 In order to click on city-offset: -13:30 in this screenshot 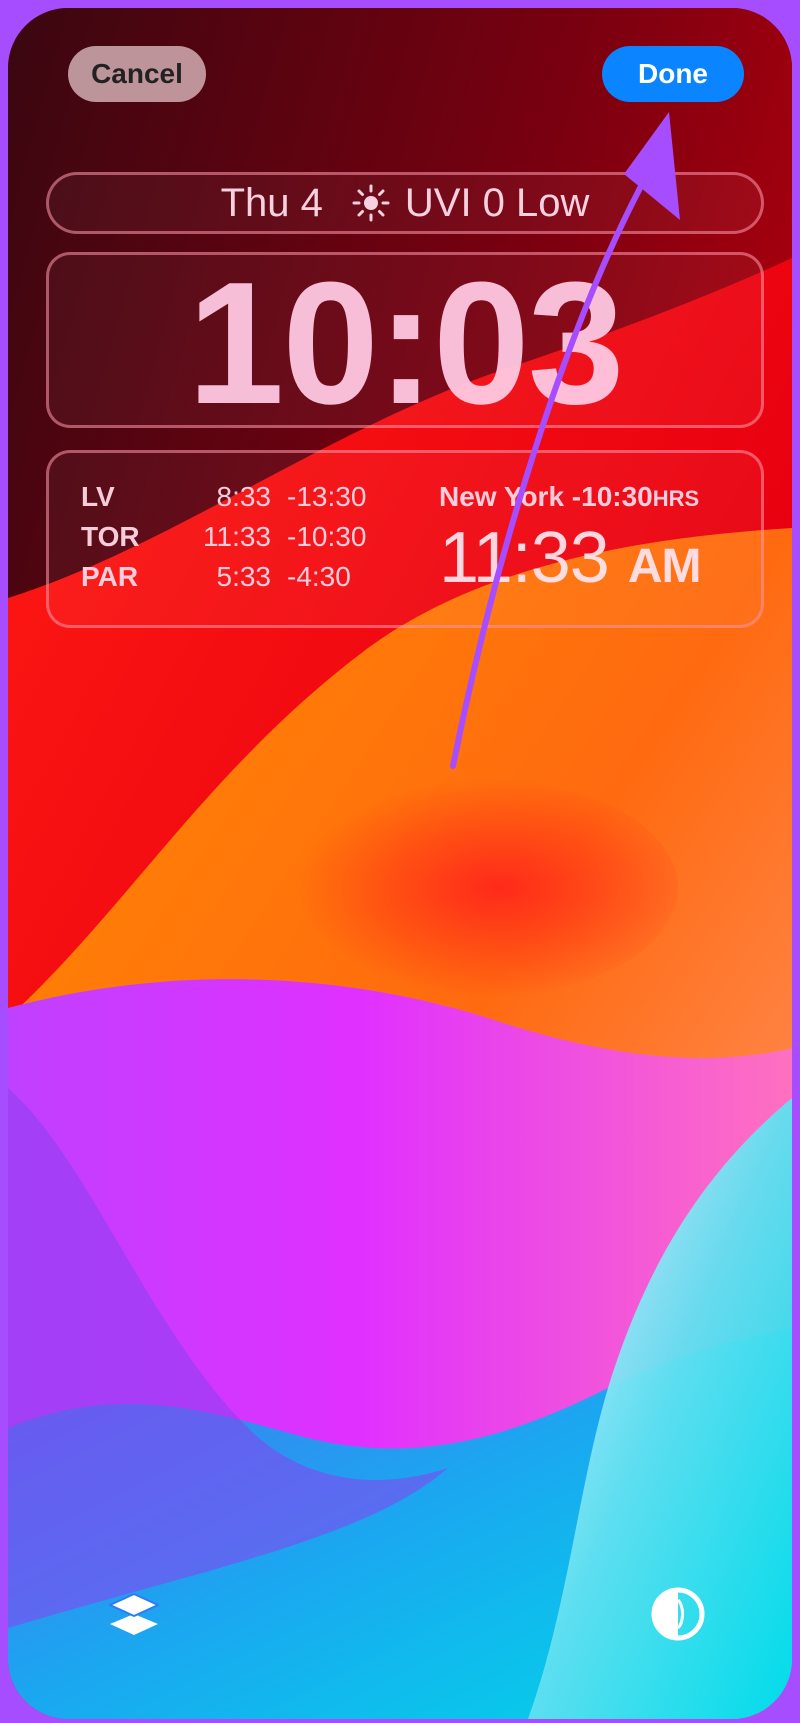, I will do `click(327, 496)`.